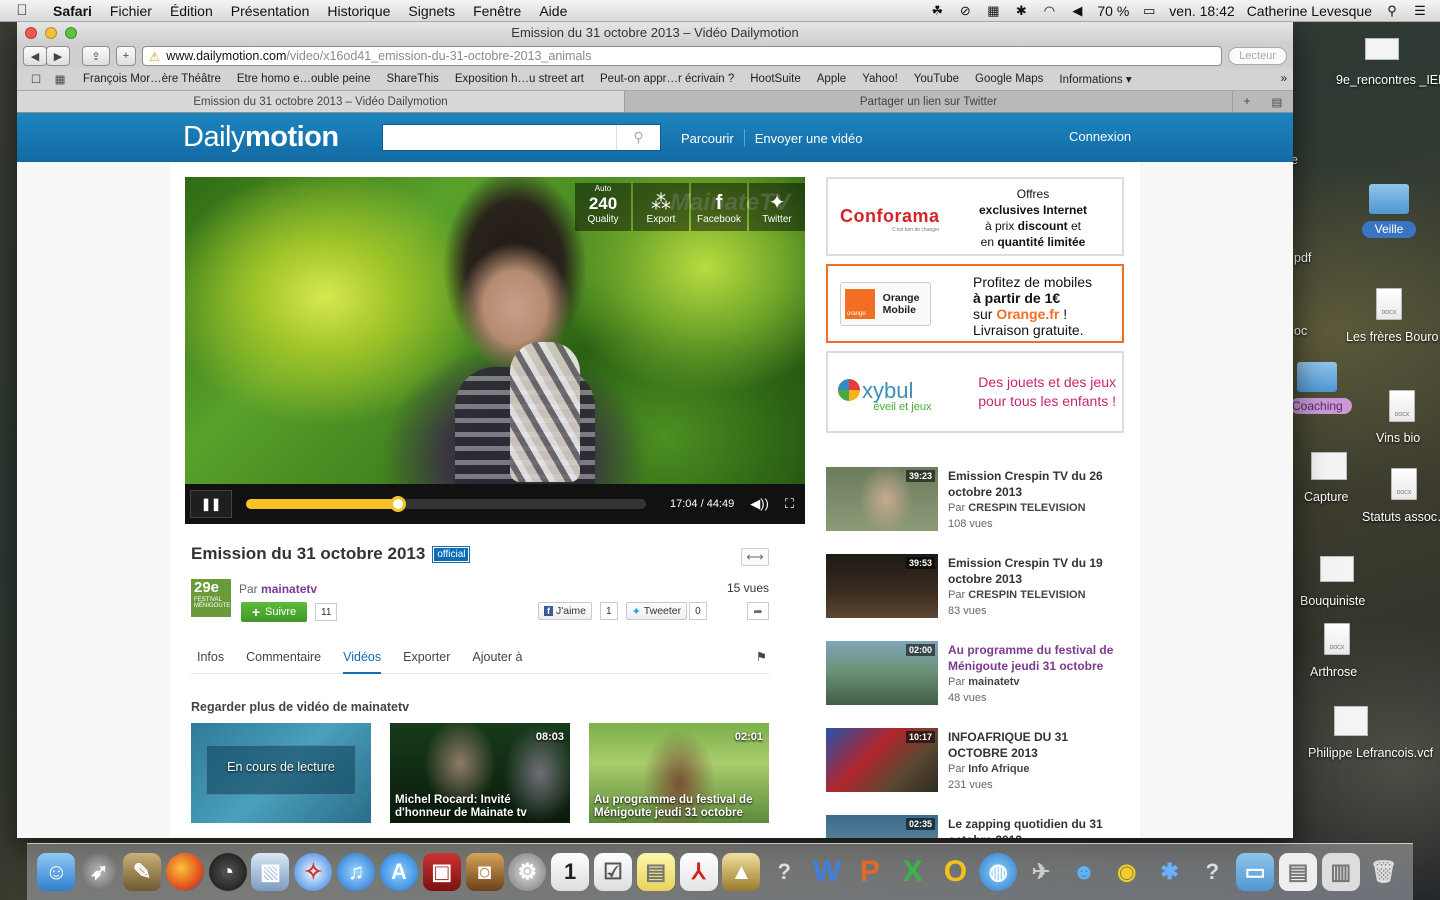 This screenshot has height=900, width=1440. What do you see at coordinates (1170, 872) in the screenshot?
I see `bluetooth-icon: ✱` at bounding box center [1170, 872].